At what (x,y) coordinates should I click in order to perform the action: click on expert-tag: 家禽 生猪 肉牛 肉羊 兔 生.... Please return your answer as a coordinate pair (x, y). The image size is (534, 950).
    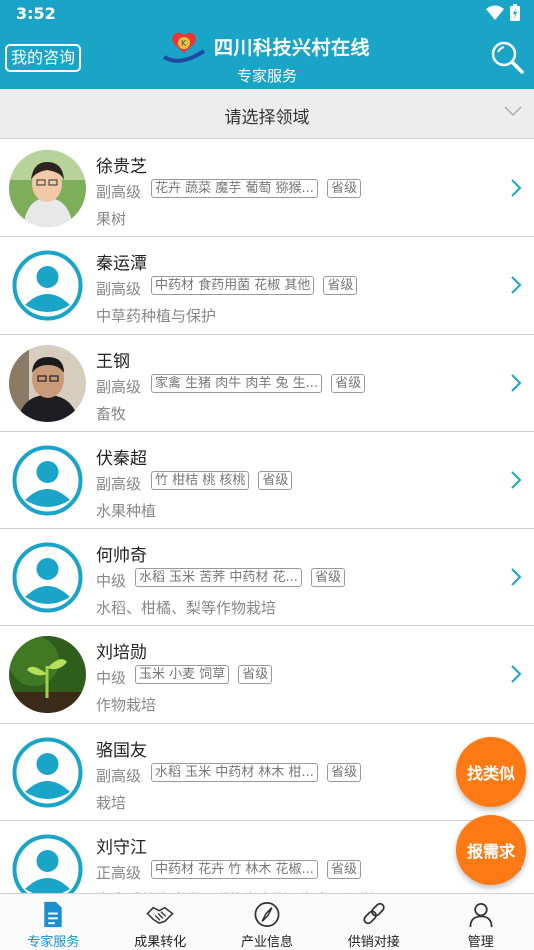
    Looking at the image, I should click on (237, 383).